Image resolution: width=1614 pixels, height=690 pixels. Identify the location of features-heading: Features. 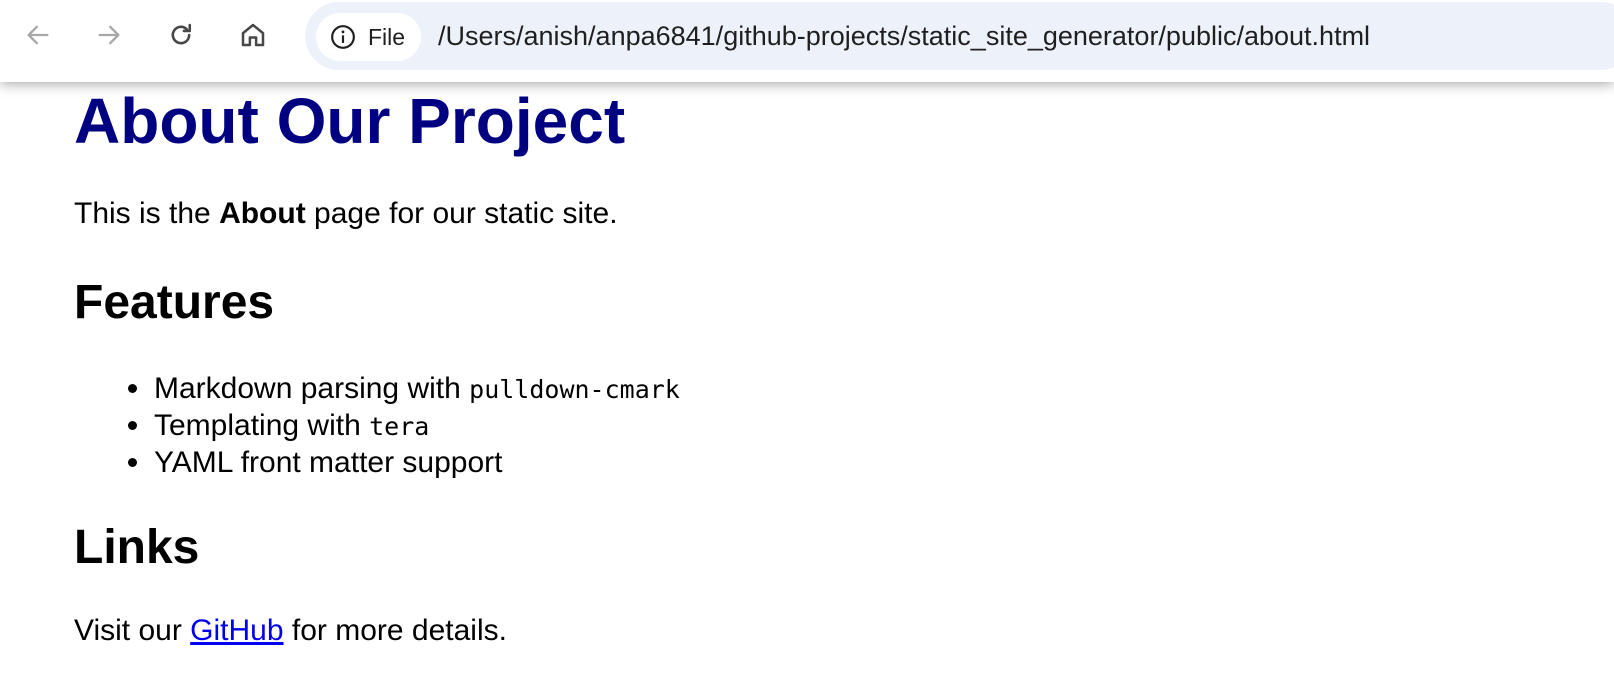
(174, 302).